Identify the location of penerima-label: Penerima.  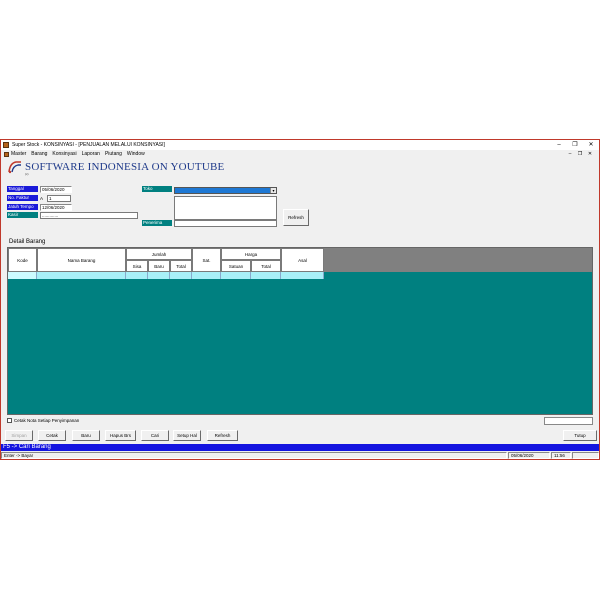
(157, 223).